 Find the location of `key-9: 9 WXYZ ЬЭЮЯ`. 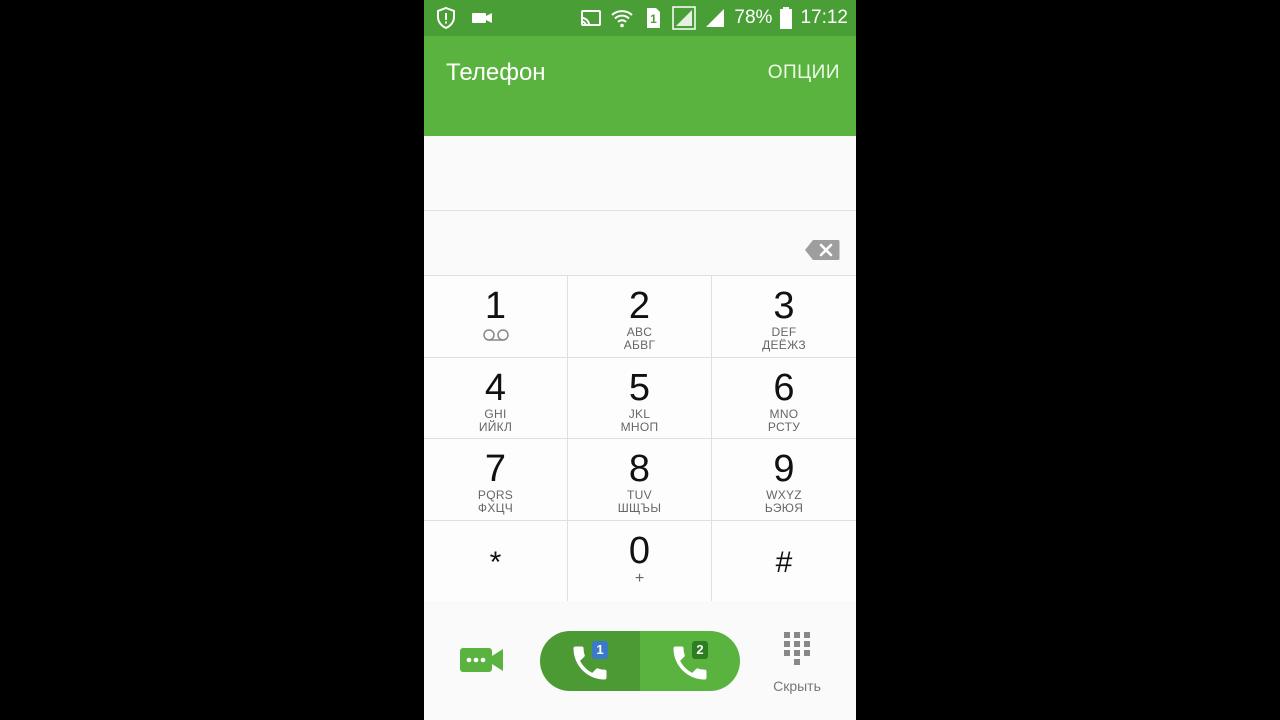

key-9: 9 WXYZ ЬЭЮЯ is located at coordinates (784, 480).